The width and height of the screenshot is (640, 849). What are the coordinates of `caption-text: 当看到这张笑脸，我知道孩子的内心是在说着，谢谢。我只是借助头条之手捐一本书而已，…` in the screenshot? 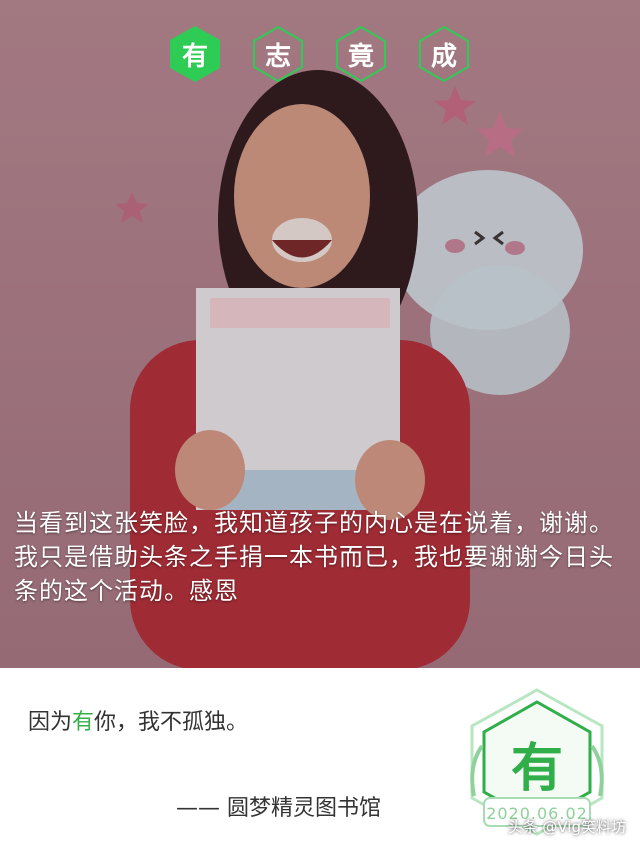 It's located at (314, 557).